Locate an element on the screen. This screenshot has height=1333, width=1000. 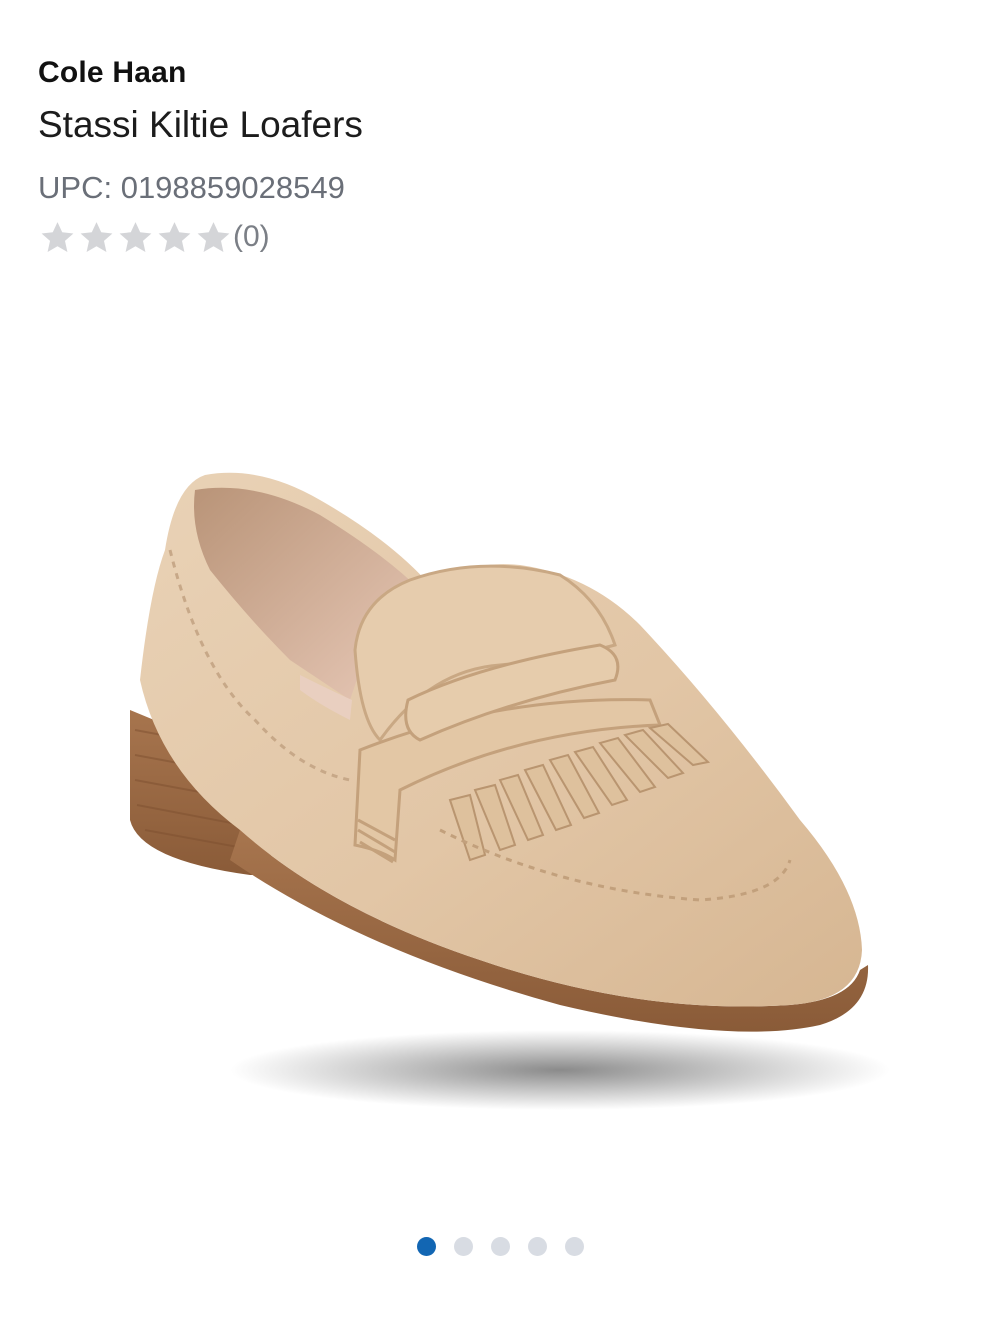
product-brand: Cole Haan is located at coordinates (112, 73).